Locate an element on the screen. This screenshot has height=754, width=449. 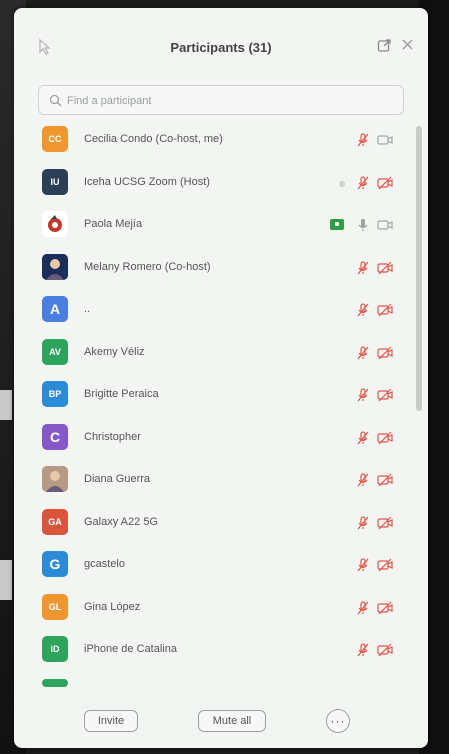
popout-icon is located at coordinates (384, 45).